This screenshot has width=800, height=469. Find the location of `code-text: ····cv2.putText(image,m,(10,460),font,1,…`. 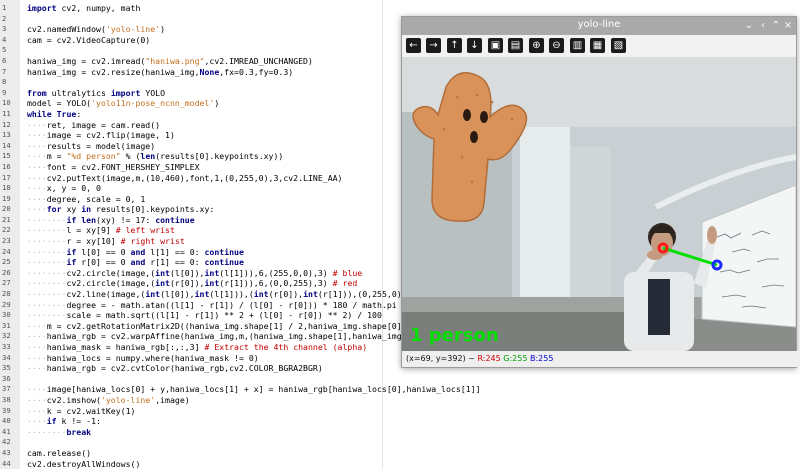

code-text: ····cv2.putText(image,m,(10,460),font,1,… is located at coordinates (184, 178).